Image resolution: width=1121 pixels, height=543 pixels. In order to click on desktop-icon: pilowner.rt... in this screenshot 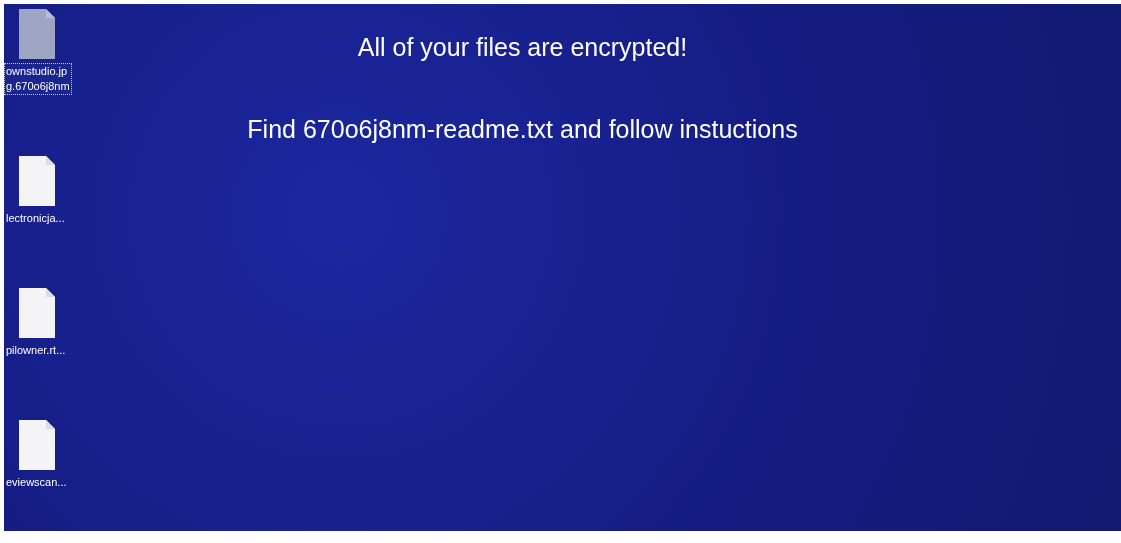, I will do `click(44, 323)`.